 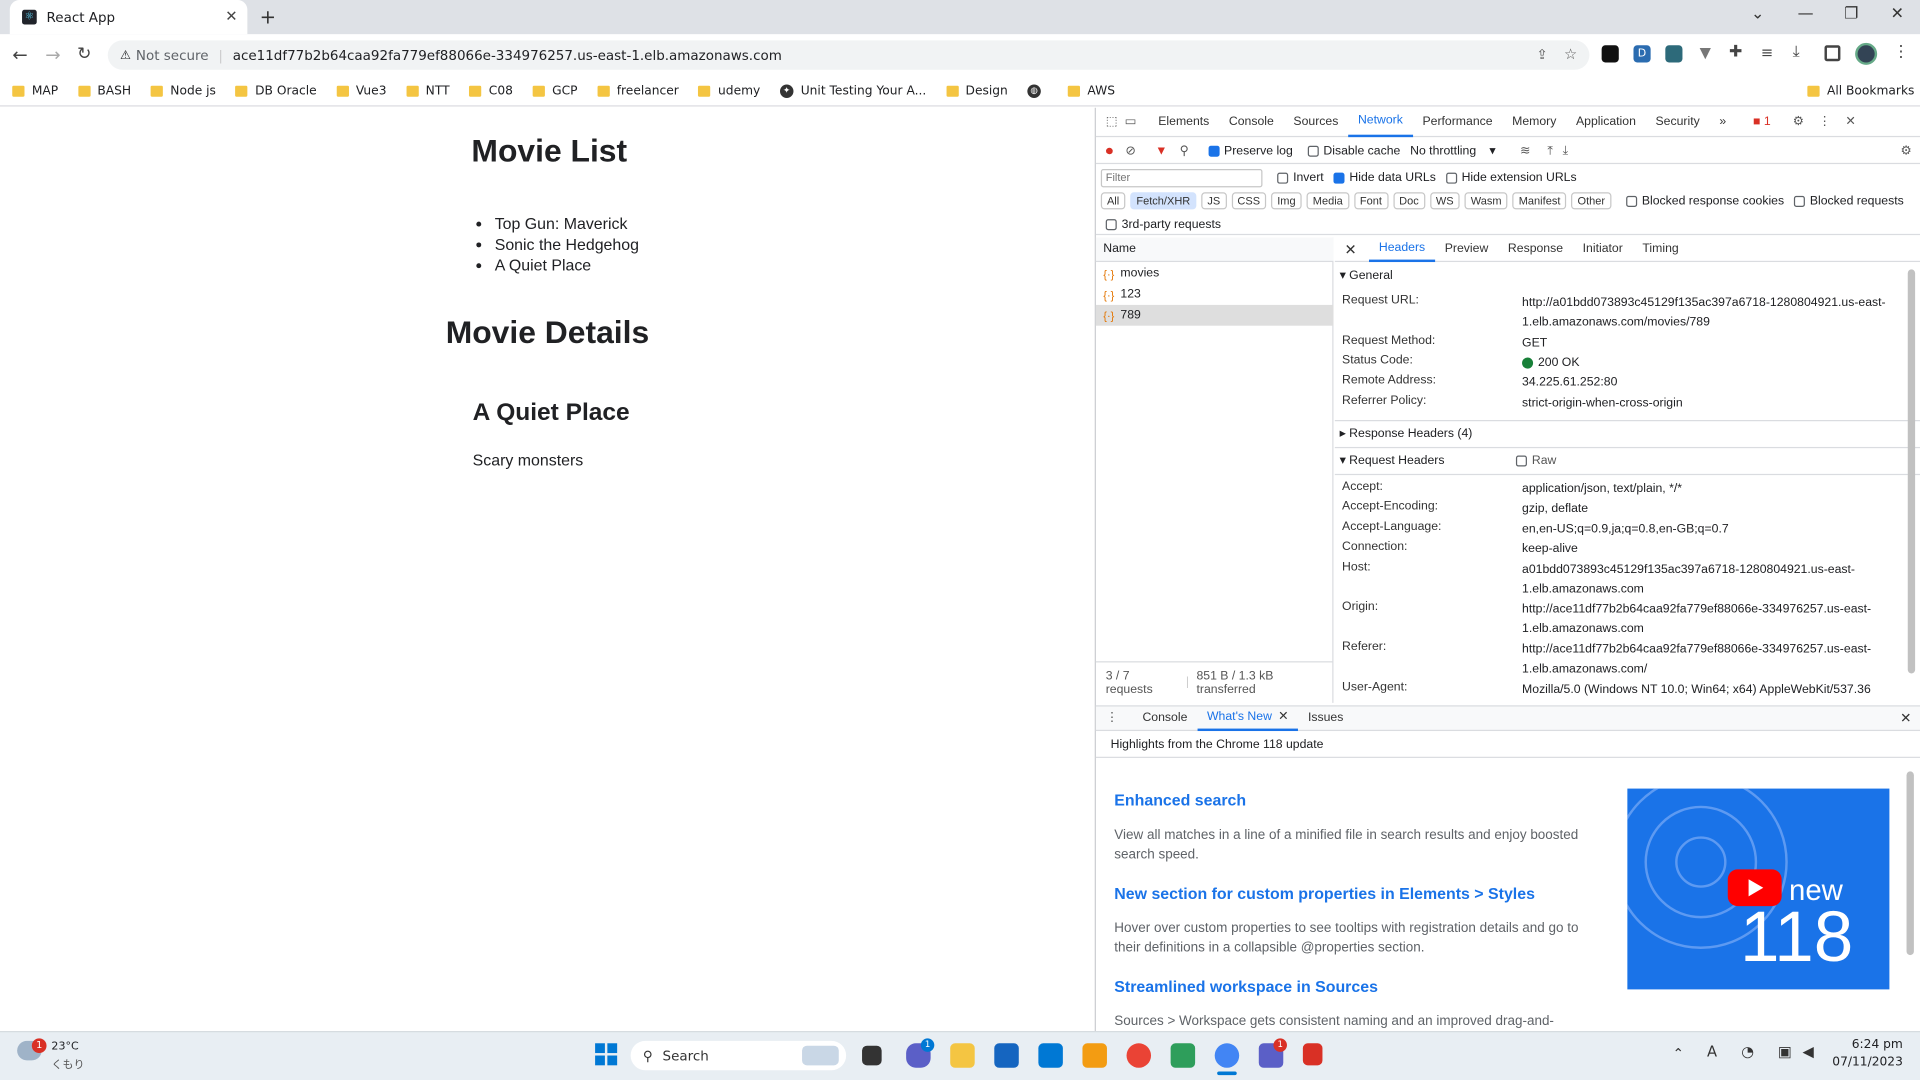 I want to click on file-explorer-icon, so click(x=962, y=1055).